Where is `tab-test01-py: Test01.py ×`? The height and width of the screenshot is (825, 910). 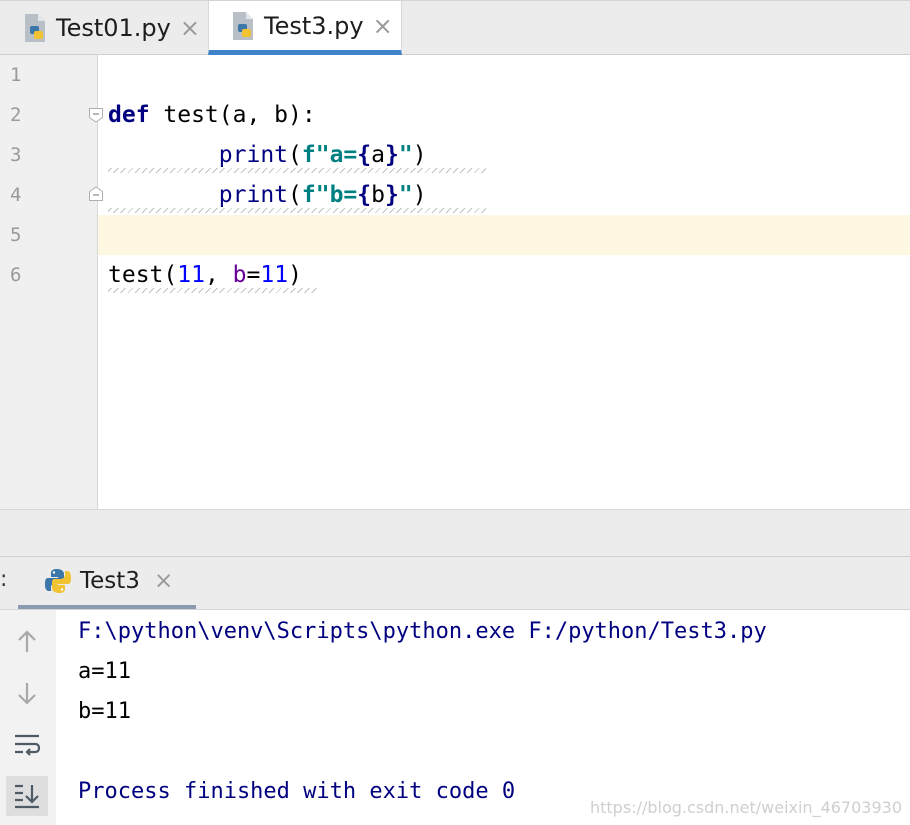 tab-test01-py: Test01.py × is located at coordinates (114, 28).